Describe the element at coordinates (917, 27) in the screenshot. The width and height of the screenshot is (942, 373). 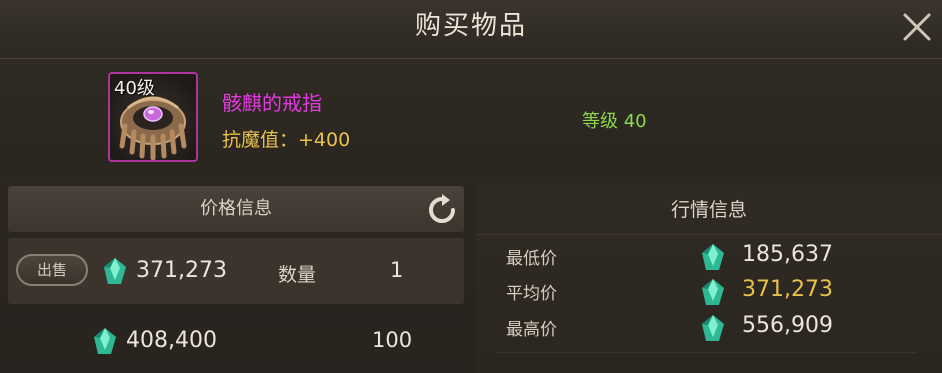
I see `close-icon` at that location.